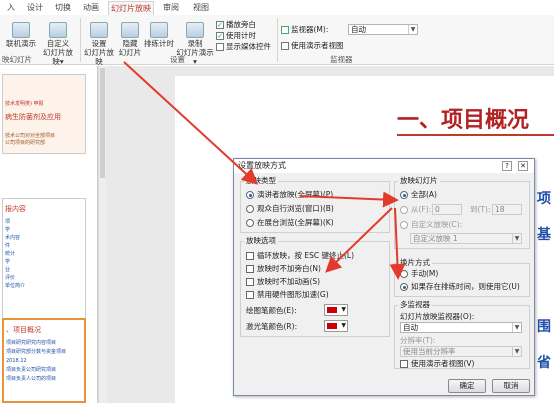 The image size is (554, 403). I want to click on play-narrations-check: ✓ 播放旁白, so click(243, 24).